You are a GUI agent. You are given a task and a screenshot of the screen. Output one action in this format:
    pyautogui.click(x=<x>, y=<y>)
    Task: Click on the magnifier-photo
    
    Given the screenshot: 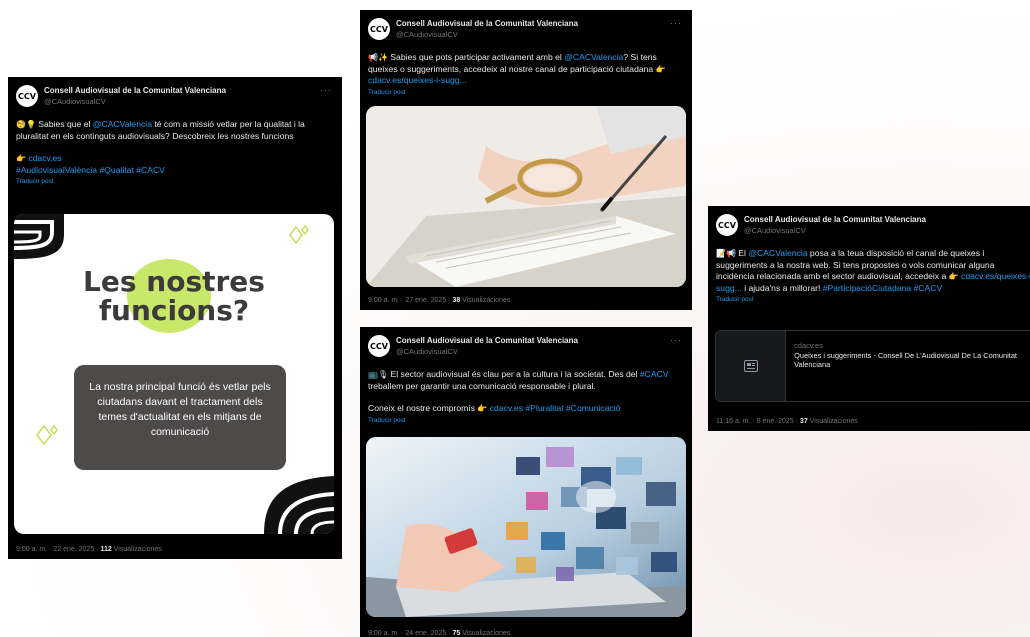 What is the action you would take?
    pyautogui.click(x=526, y=196)
    